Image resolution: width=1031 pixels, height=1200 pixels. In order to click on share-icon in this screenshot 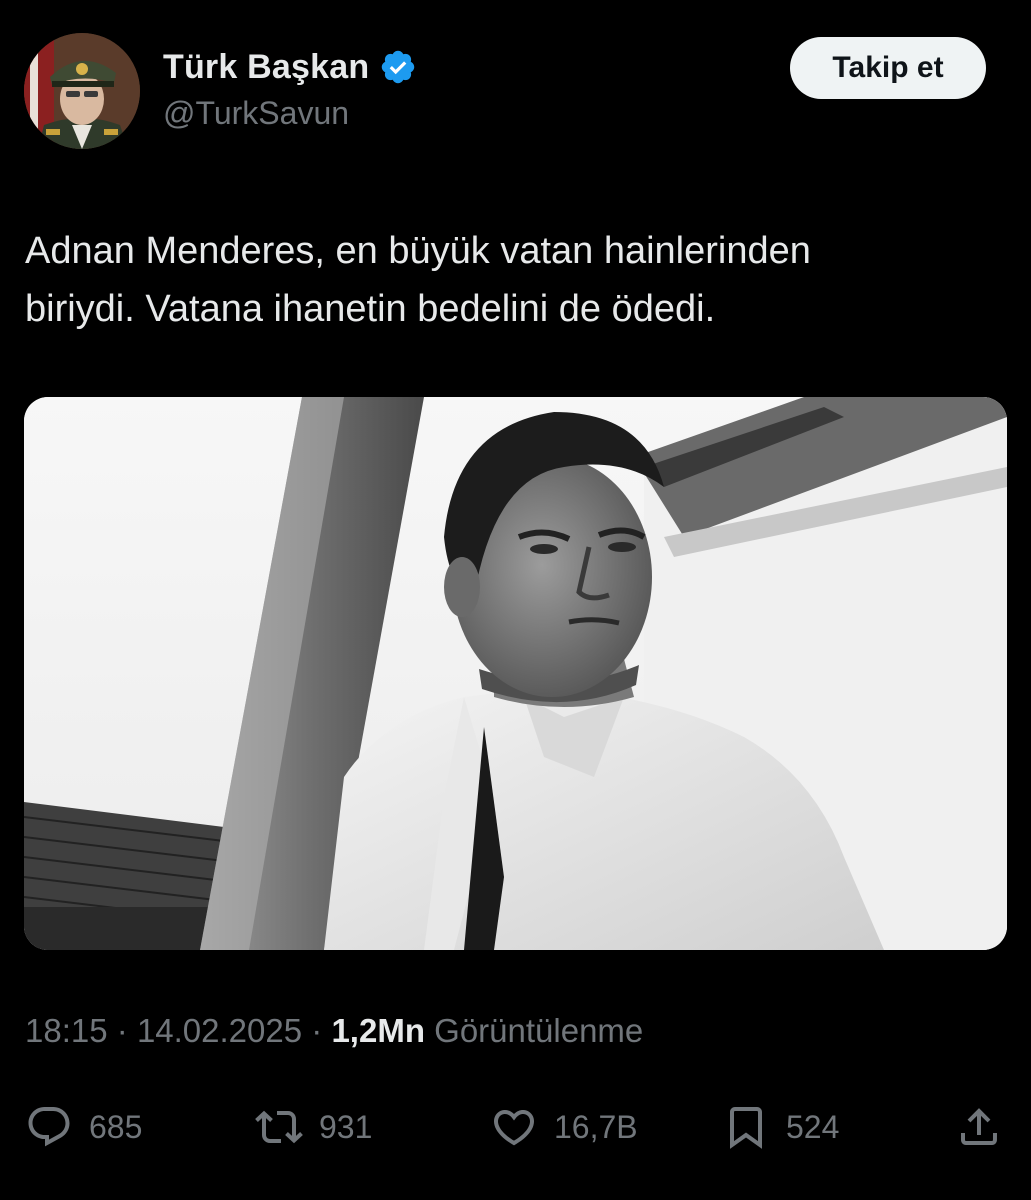, I will do `click(979, 1126)`.